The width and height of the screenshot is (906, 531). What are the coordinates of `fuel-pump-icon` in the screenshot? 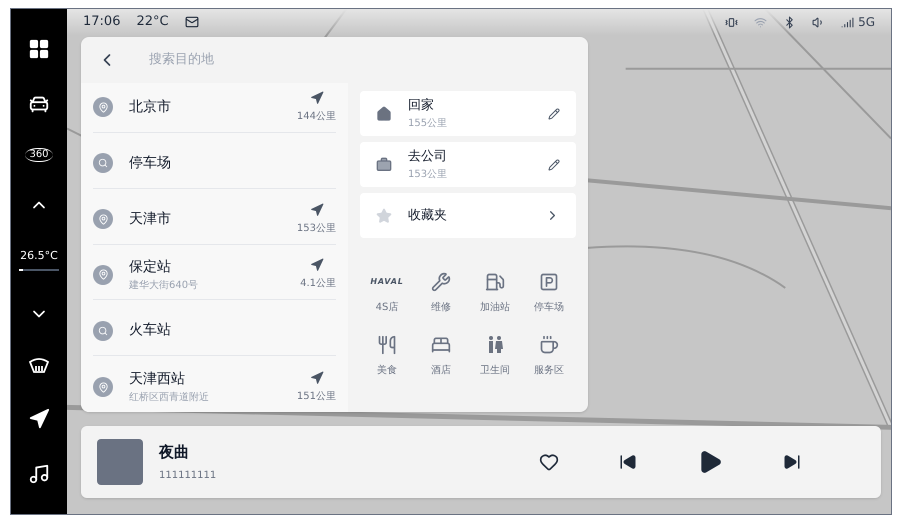 It's located at (495, 282).